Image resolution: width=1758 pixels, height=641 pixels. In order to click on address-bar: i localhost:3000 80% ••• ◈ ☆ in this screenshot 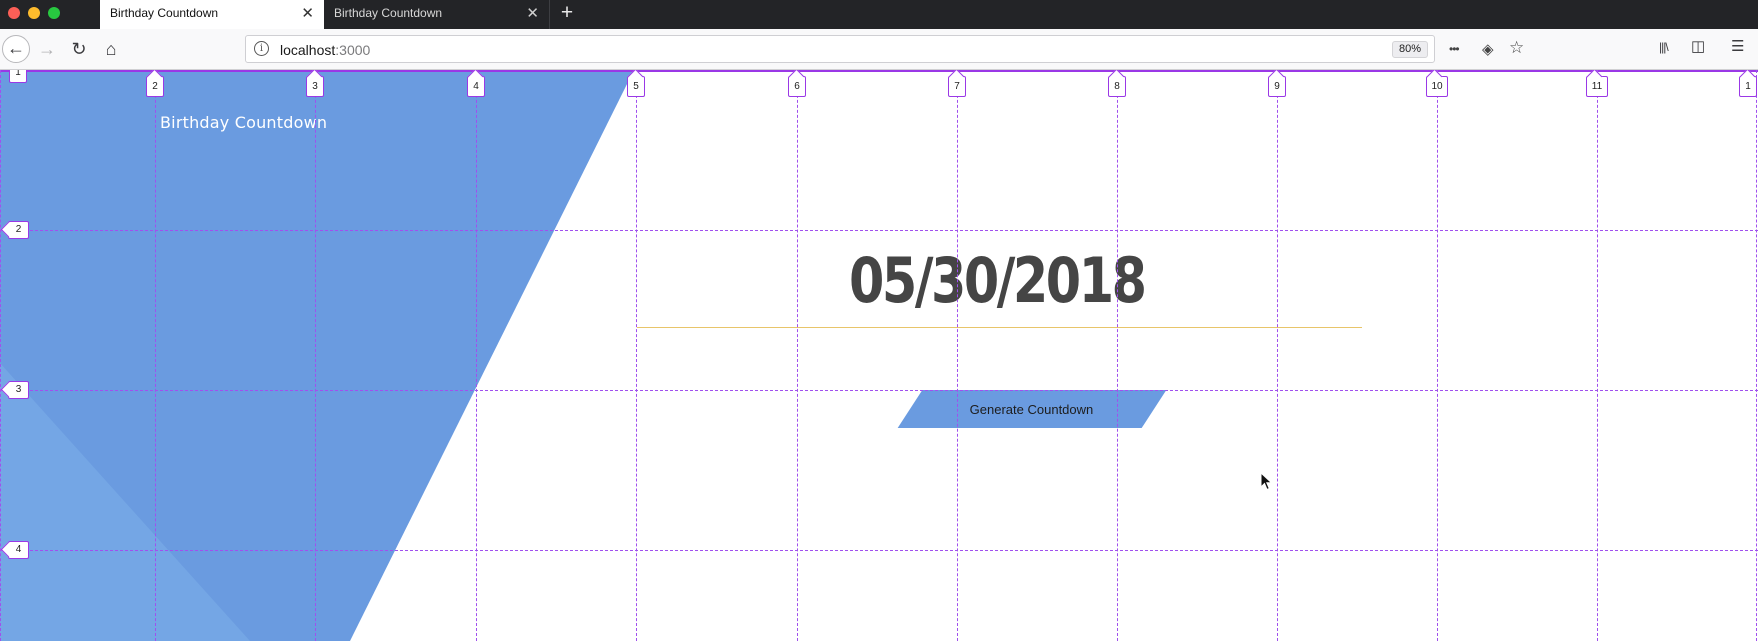, I will do `click(884, 49)`.